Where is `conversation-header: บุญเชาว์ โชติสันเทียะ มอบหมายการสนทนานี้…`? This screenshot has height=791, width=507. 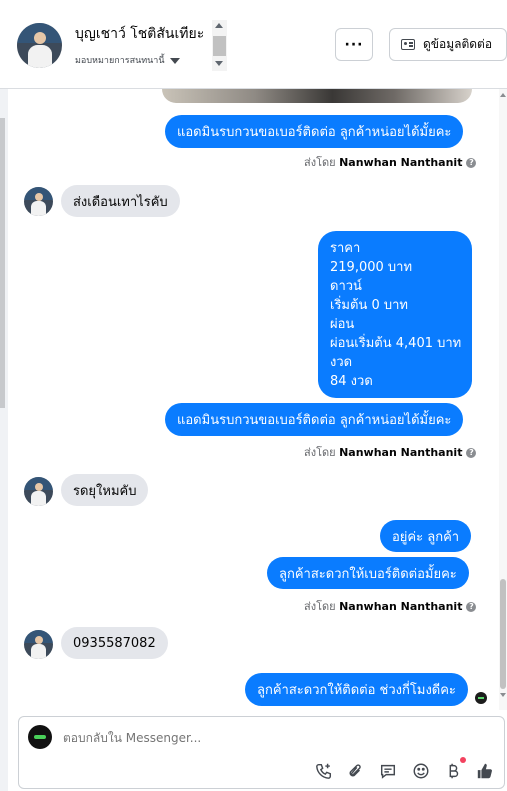
conversation-header: บุญเชาว์ โชติสันเทียะ มอบหมายการสนทนานี้… is located at coordinates (253, 44).